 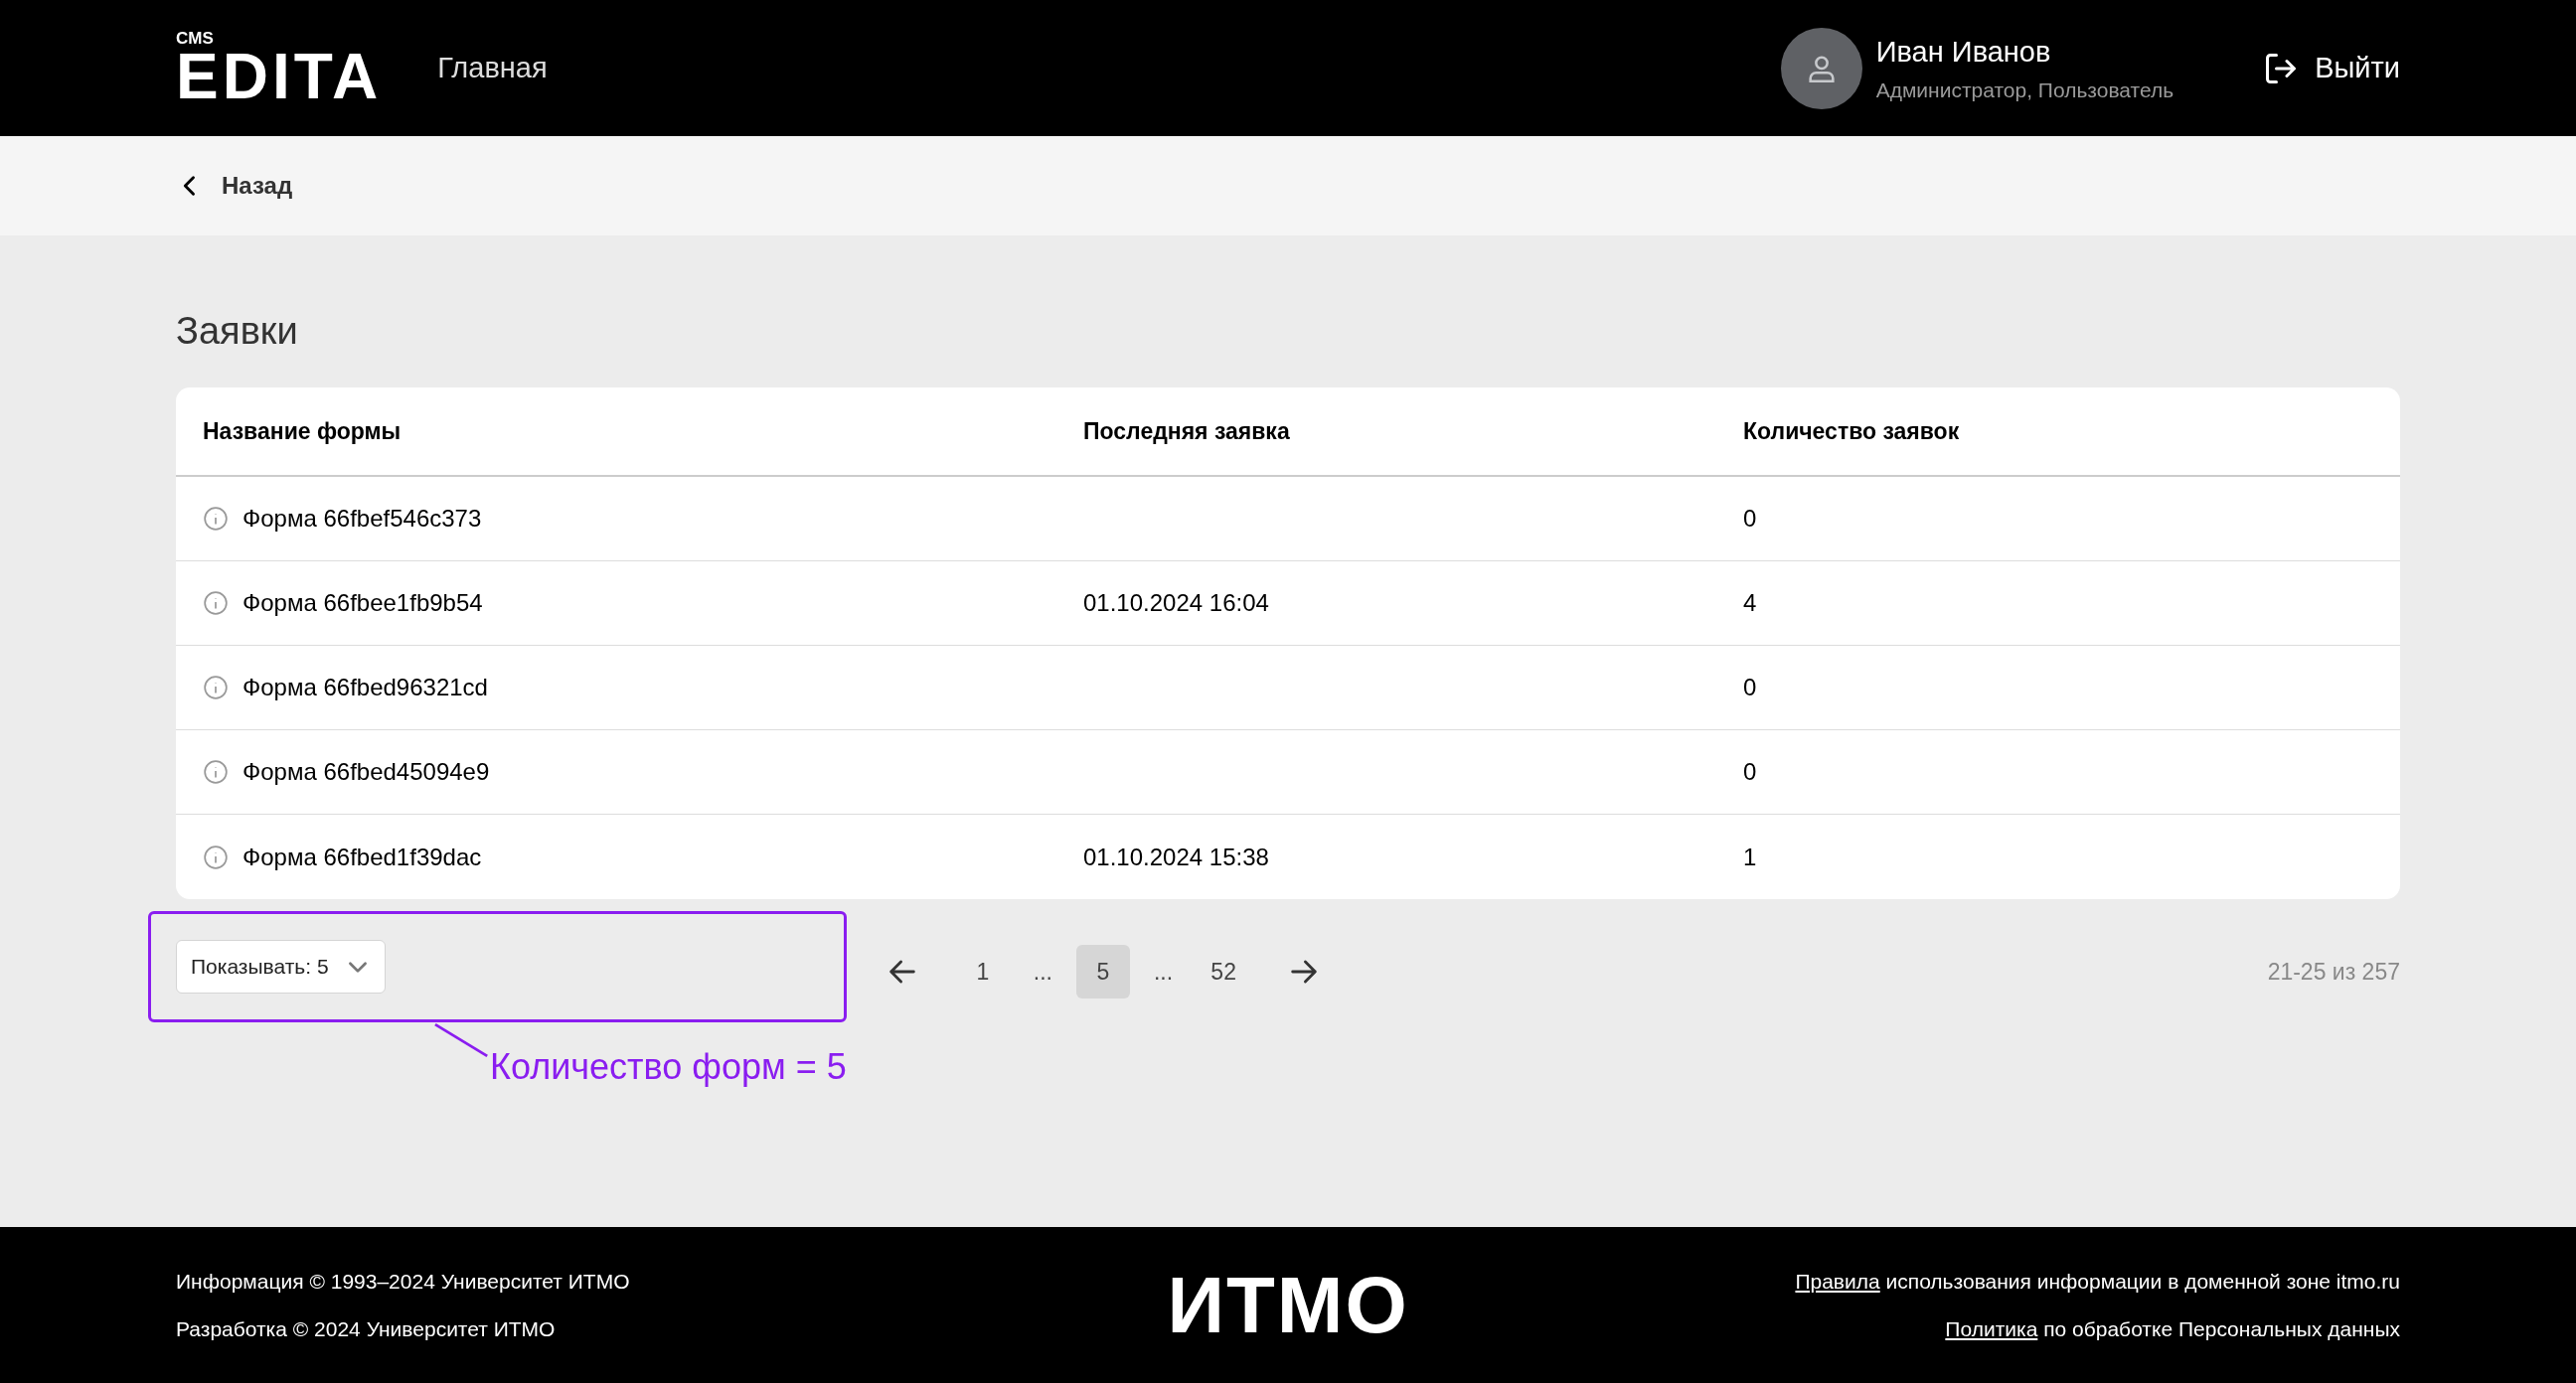 What do you see at coordinates (1750, 603) in the screenshot?
I see `table-cell-text: 4` at bounding box center [1750, 603].